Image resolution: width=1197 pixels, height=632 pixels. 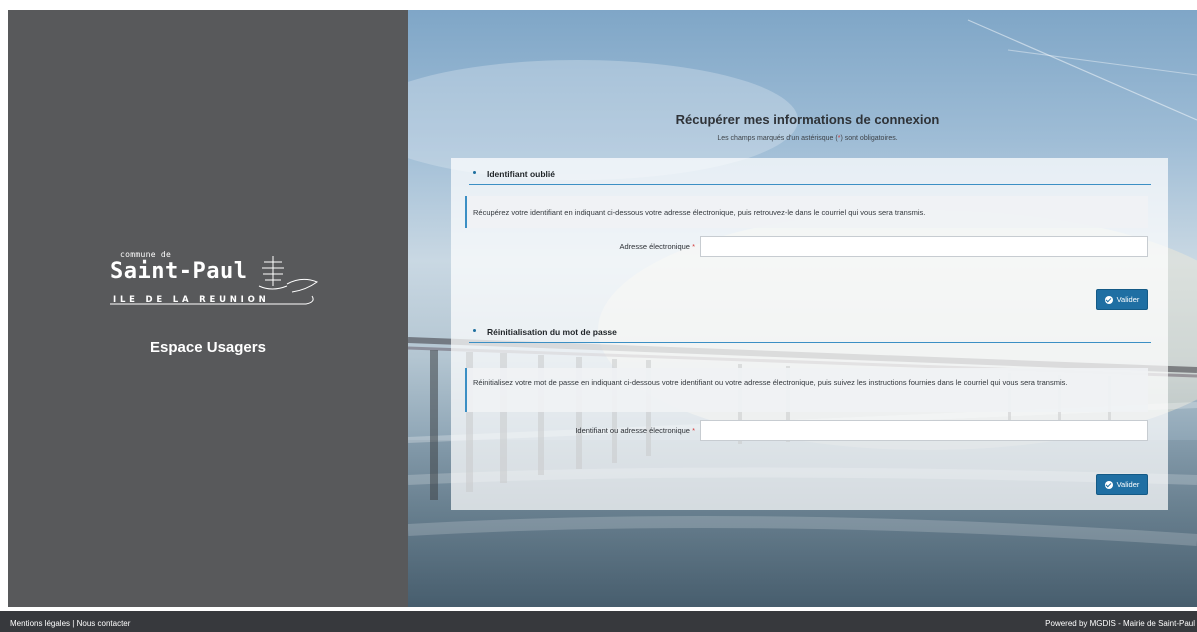 I want to click on email-required-asterisk: *, so click(x=693, y=246).